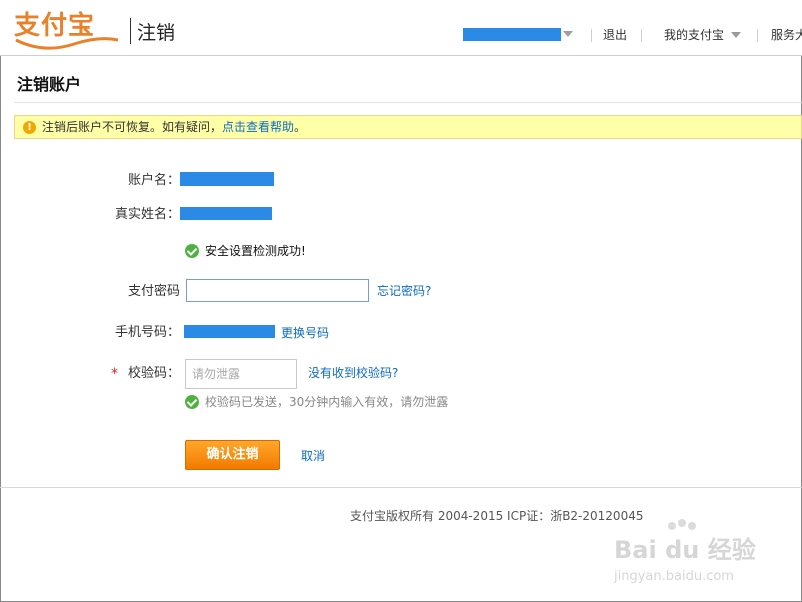 This screenshot has height=602, width=802. What do you see at coordinates (154, 180) in the screenshot?
I see `account-label: 账户名：` at bounding box center [154, 180].